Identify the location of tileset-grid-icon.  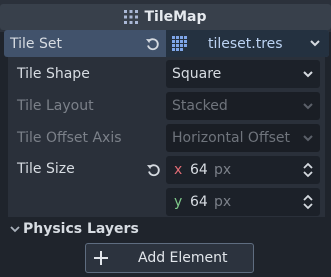
(179, 43).